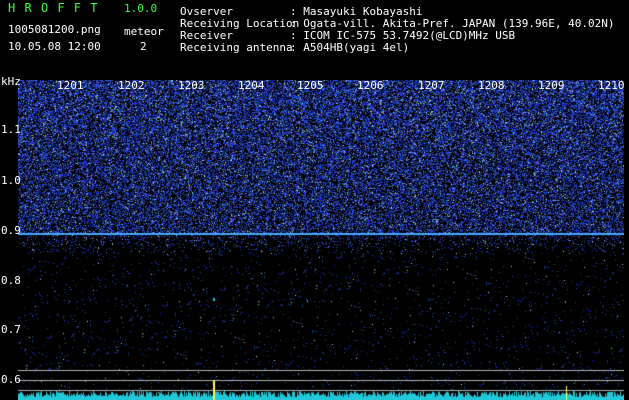  I want to click on x-tick-1204: 1204, so click(251, 85).